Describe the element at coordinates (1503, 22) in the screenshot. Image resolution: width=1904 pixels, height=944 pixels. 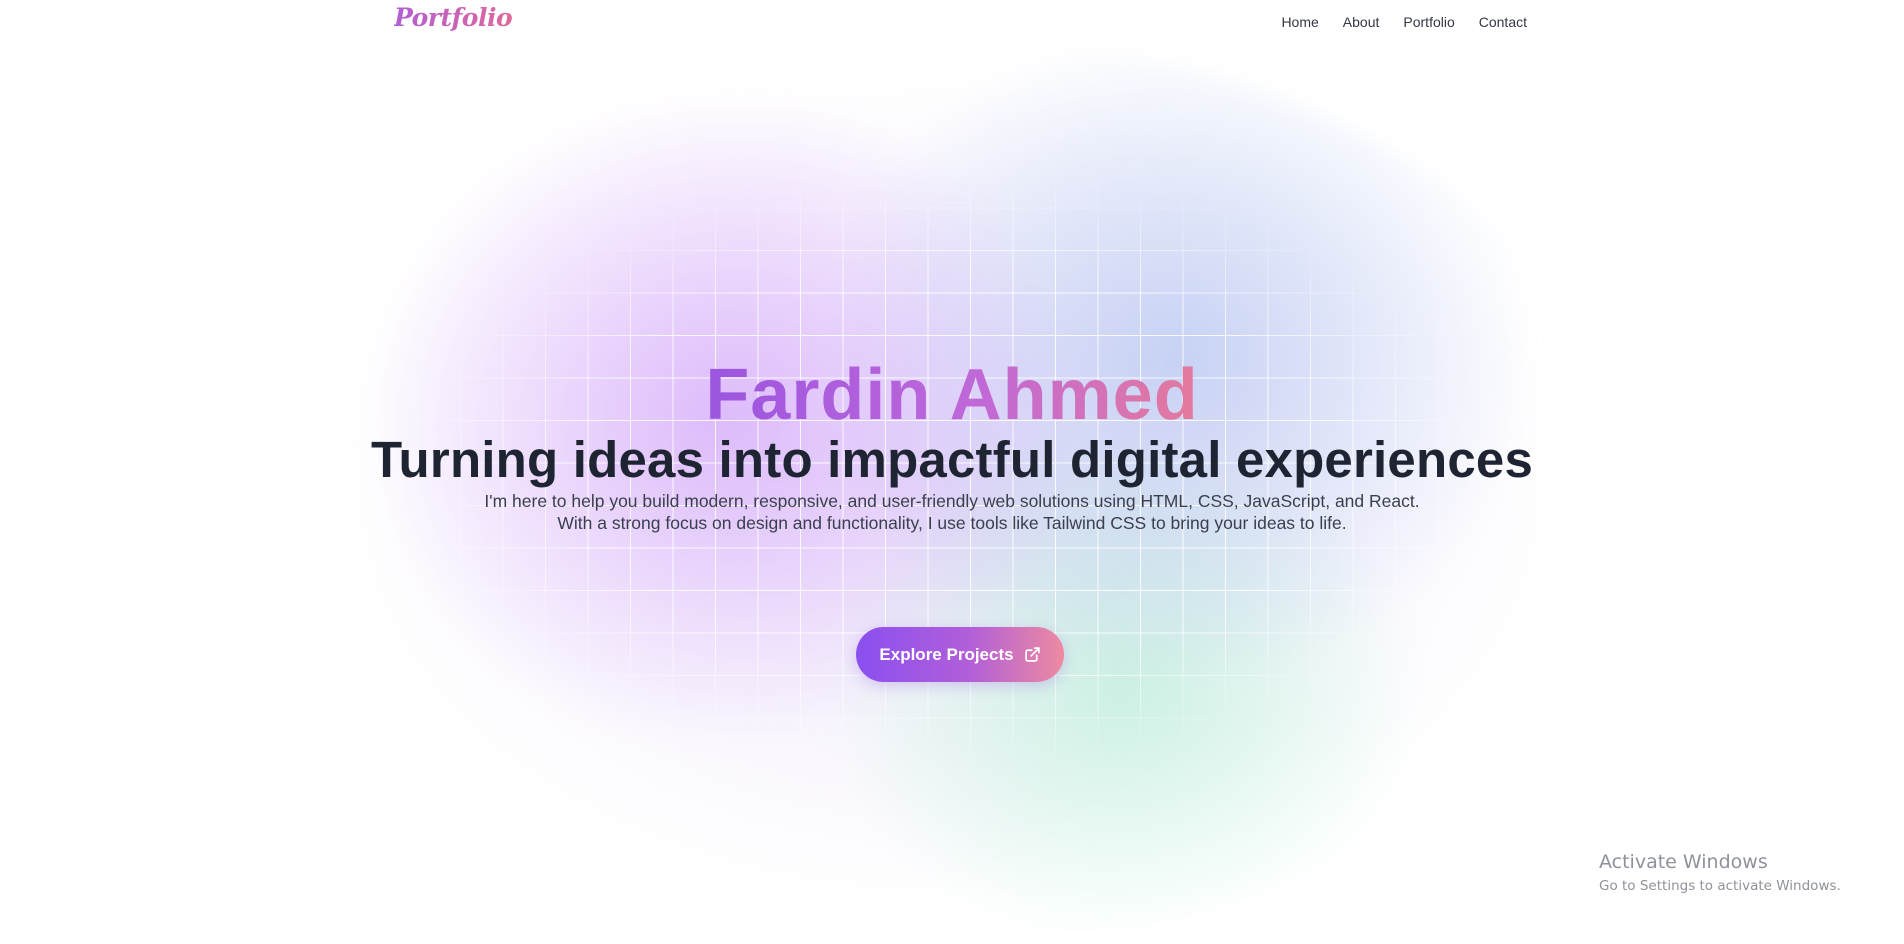
I see `nav-link-contact: Contact` at that location.